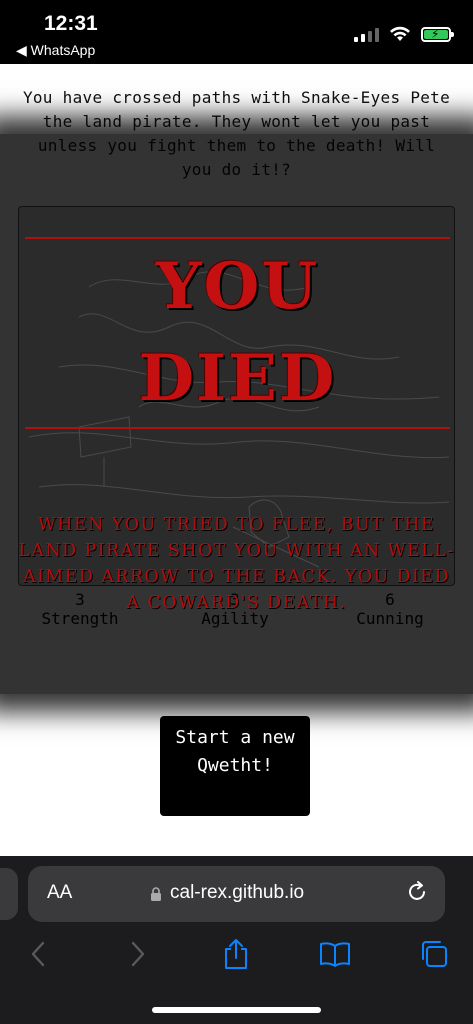 The image size is (473, 1024). I want to click on status-icons: ⚡, so click(404, 34).